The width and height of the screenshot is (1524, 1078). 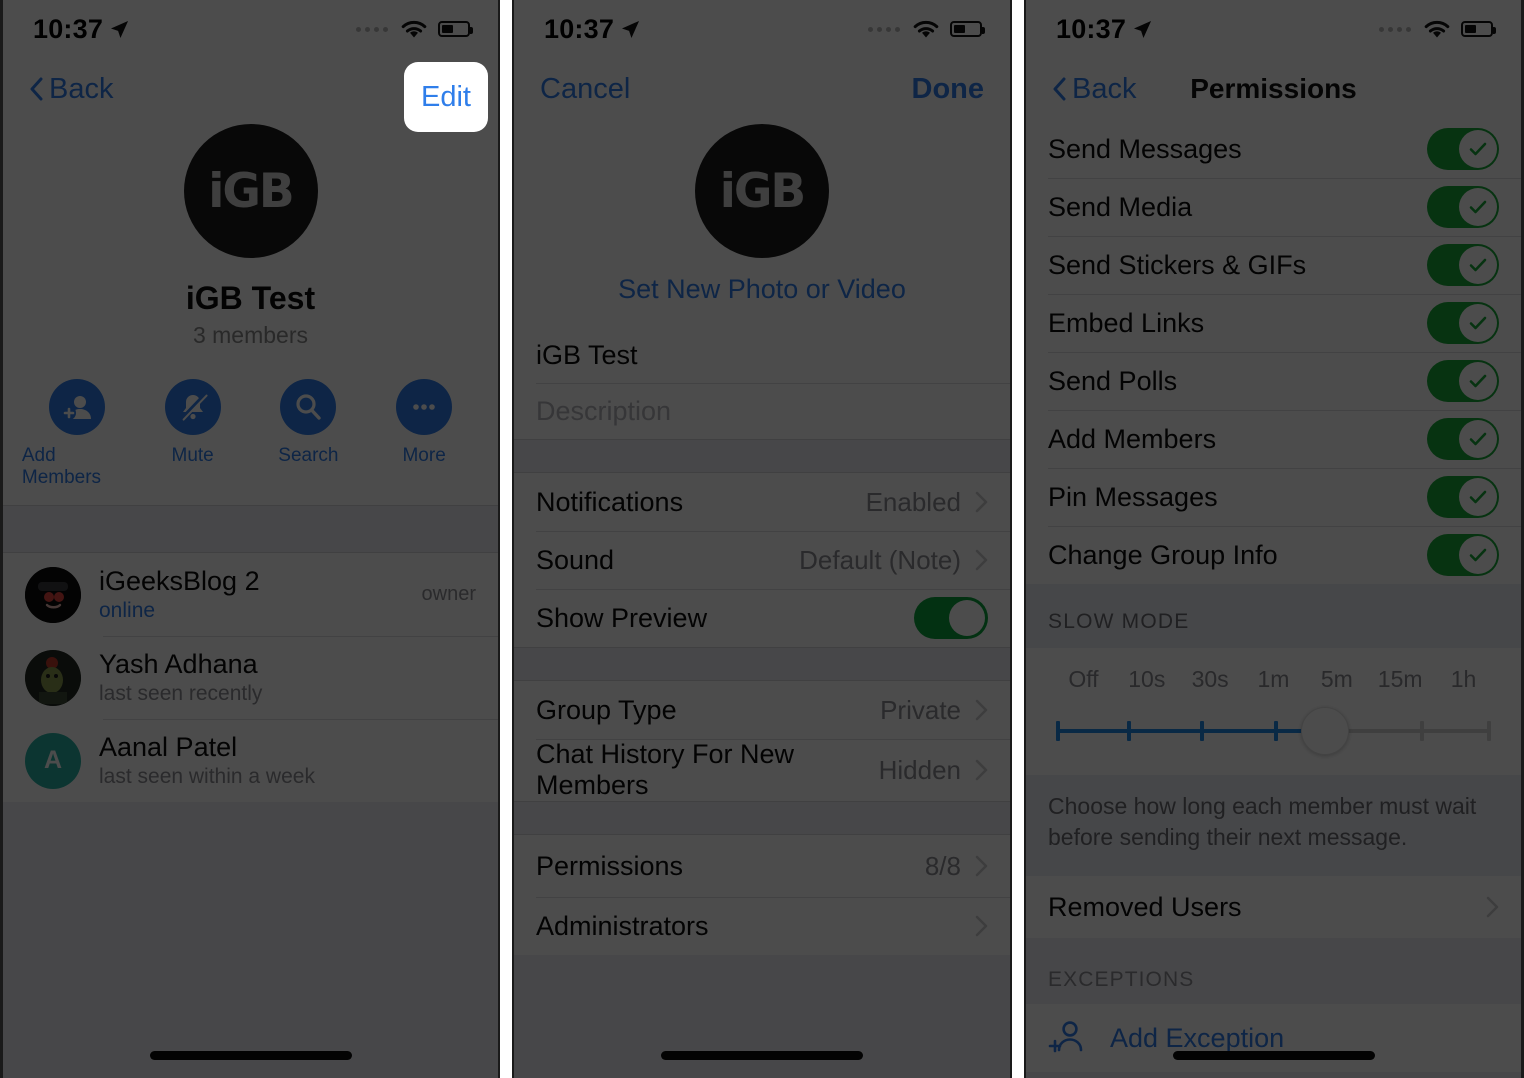 What do you see at coordinates (942, 865) in the screenshot?
I see `permissions-count: 8/8` at bounding box center [942, 865].